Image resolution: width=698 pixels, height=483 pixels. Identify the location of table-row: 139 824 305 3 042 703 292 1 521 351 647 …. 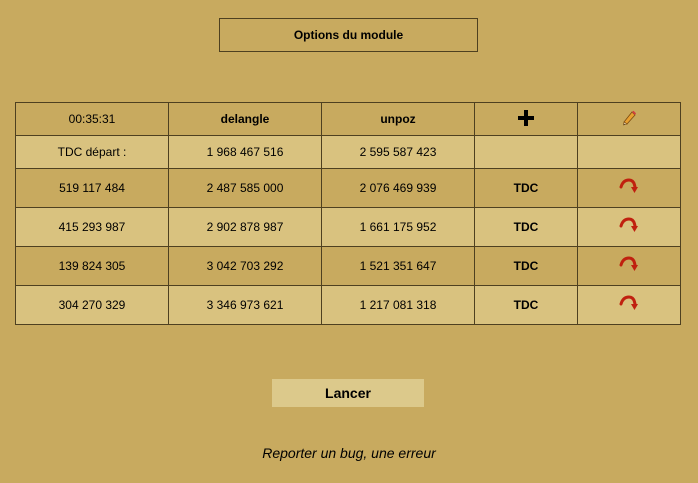
(348, 266).